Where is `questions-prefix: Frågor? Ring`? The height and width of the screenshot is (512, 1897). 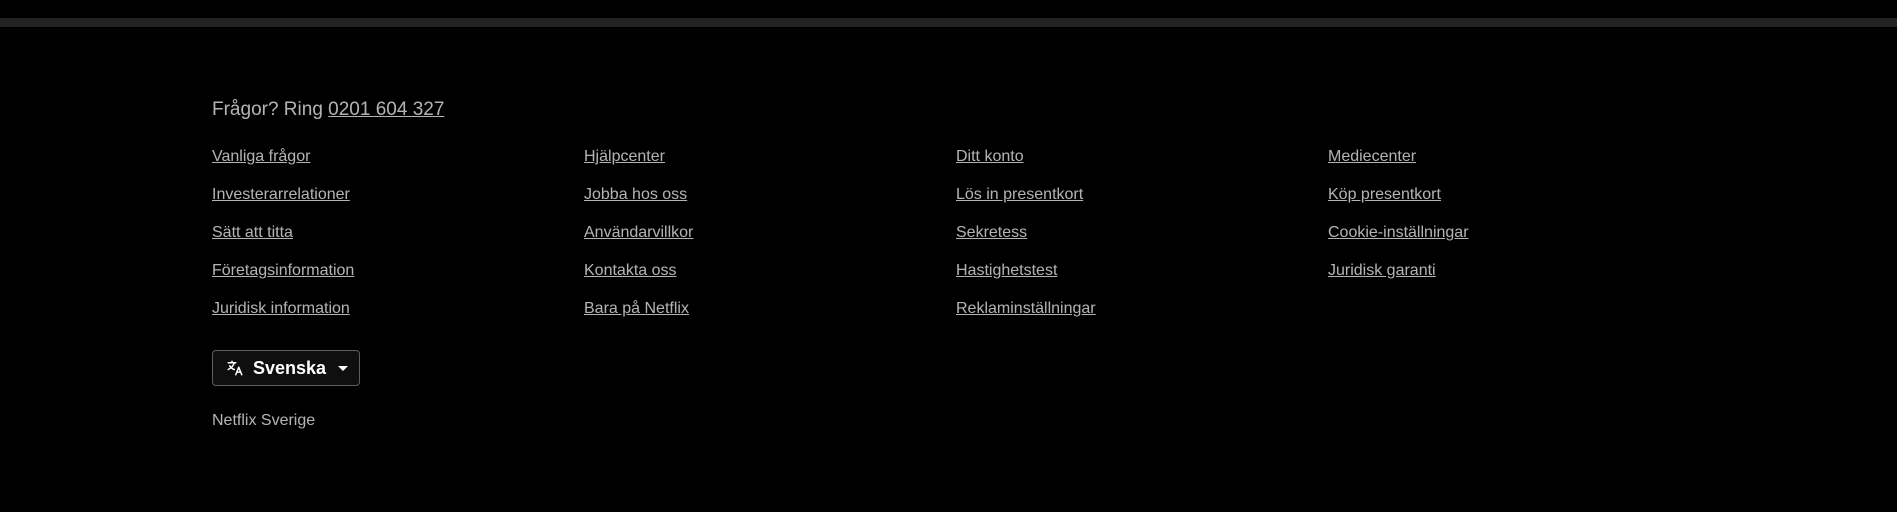 questions-prefix: Frågor? Ring is located at coordinates (270, 109).